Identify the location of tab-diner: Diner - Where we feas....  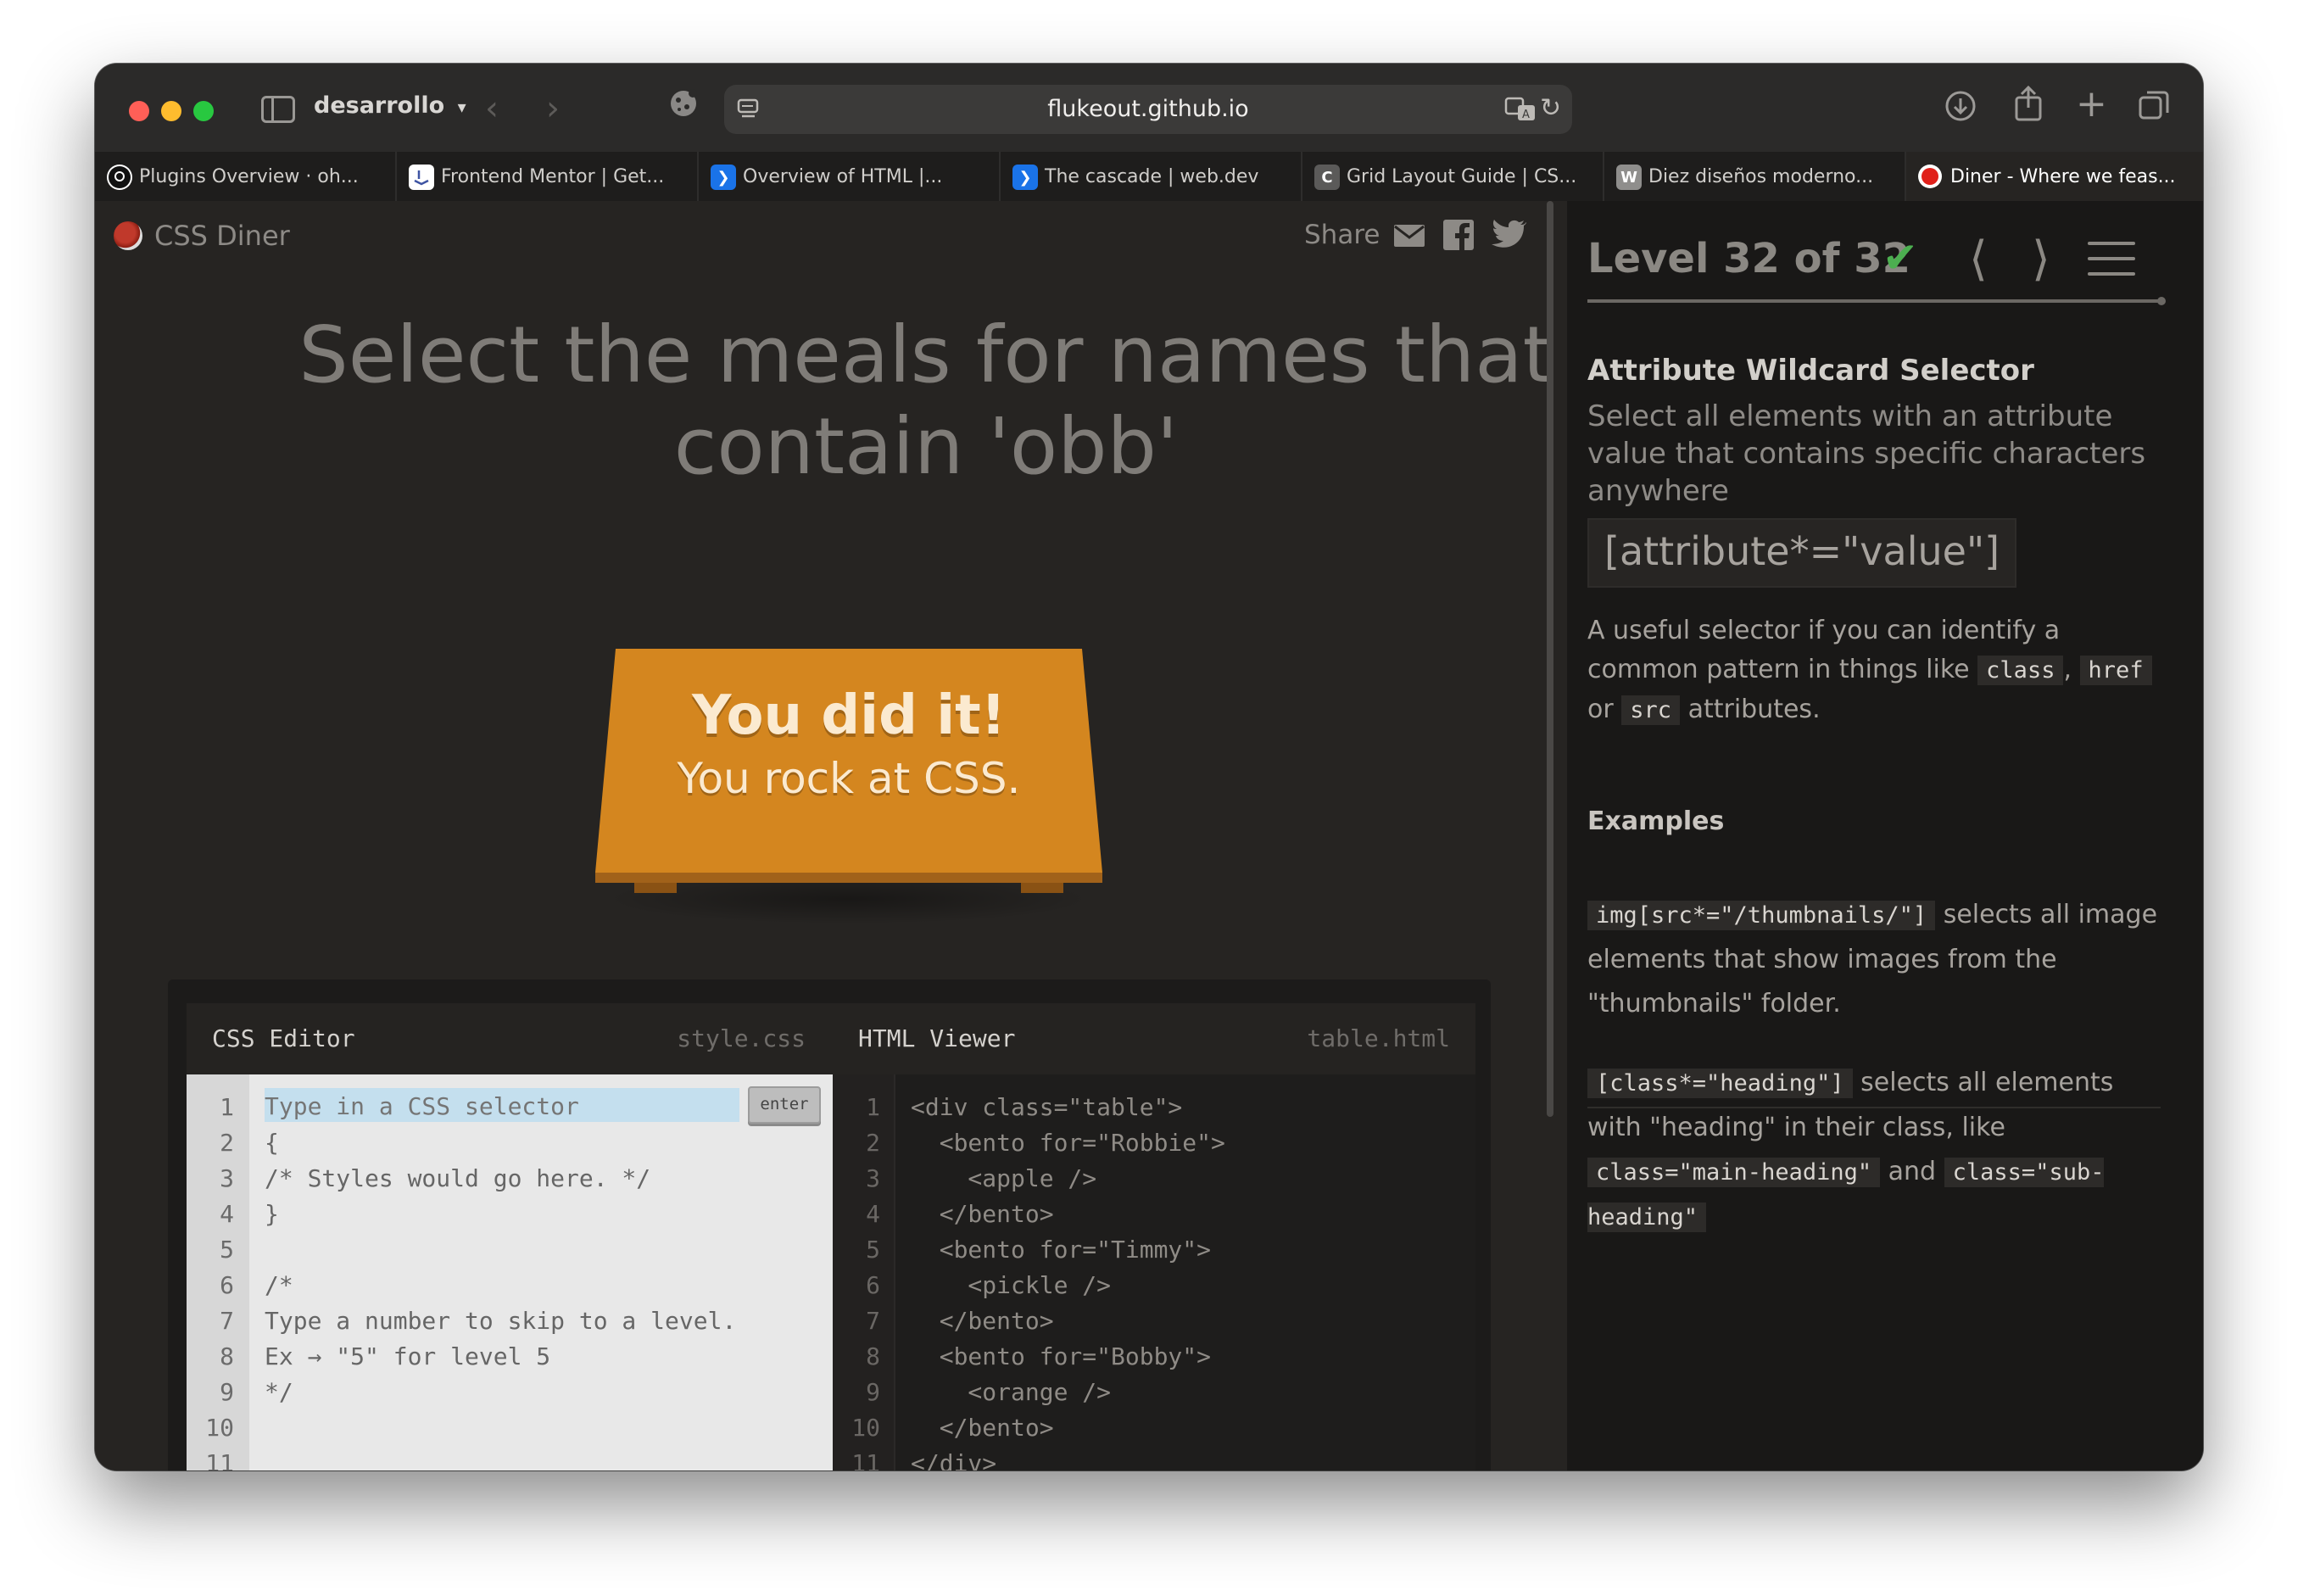
(2054, 176).